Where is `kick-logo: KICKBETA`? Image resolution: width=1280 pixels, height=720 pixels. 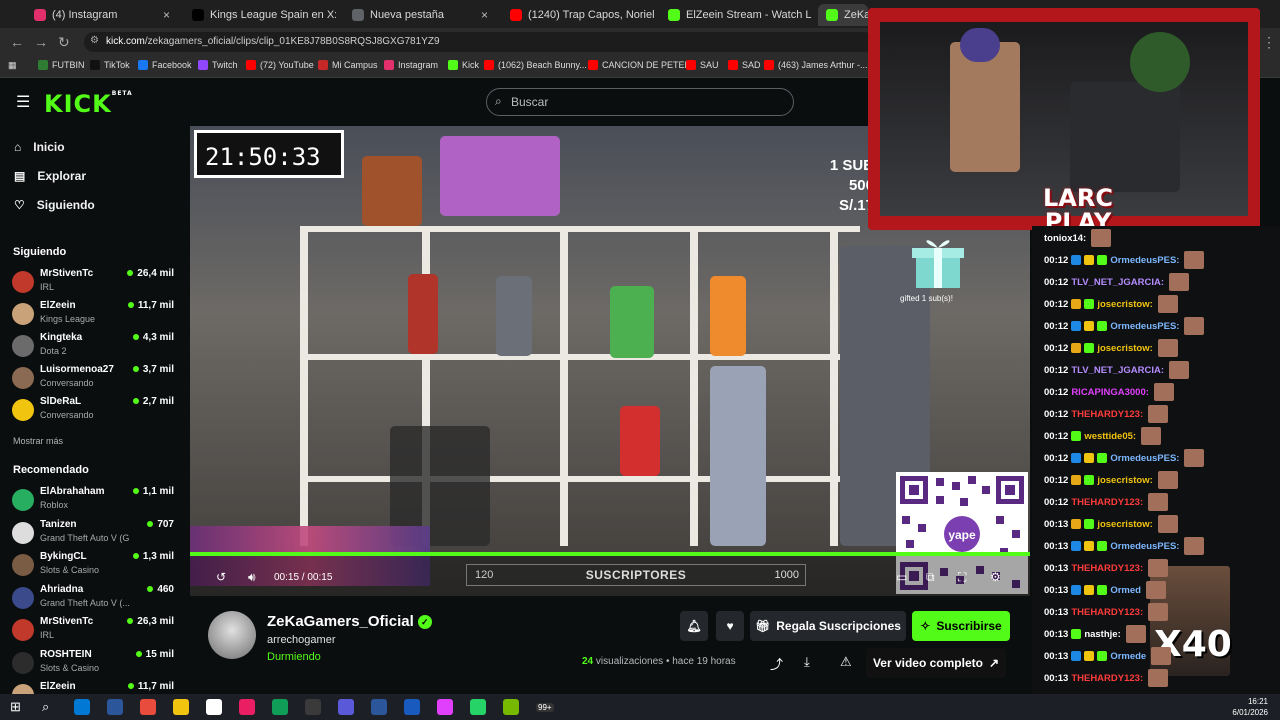 kick-logo: KICKBETA is located at coordinates (88, 104).